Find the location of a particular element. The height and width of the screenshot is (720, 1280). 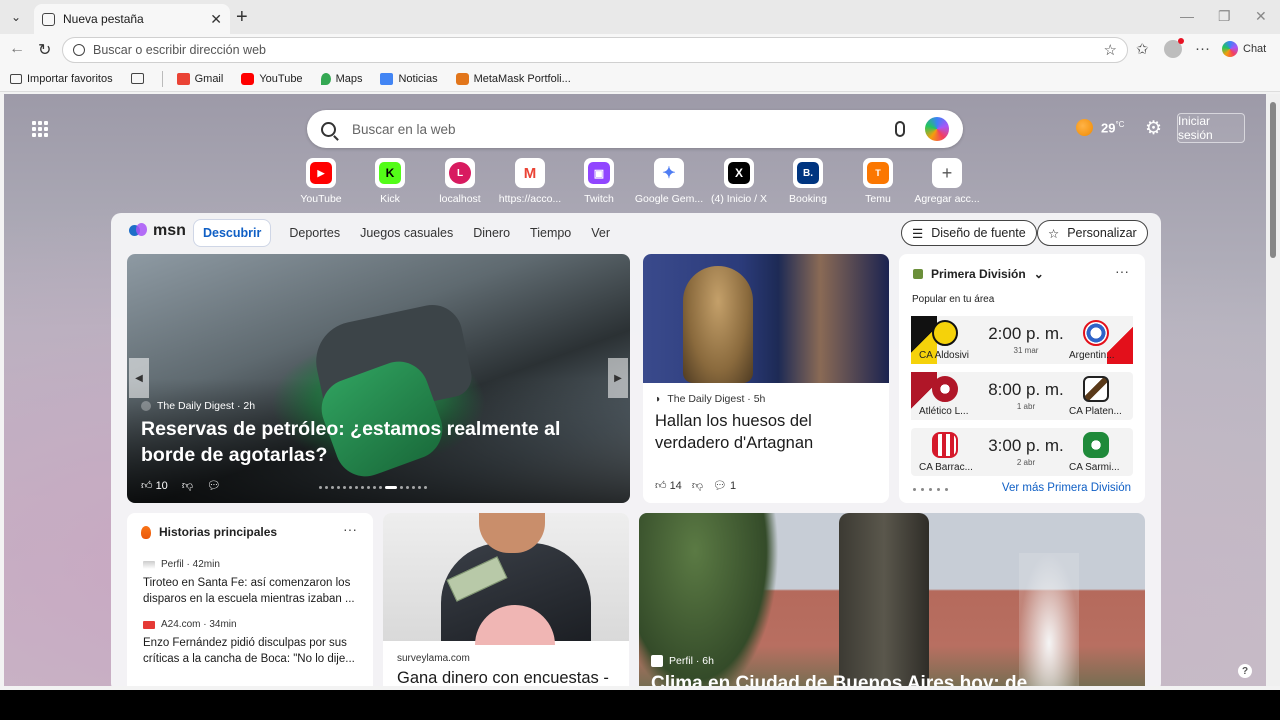

quick-link-label: (4) Inicio / X is located at coordinates (739, 199).